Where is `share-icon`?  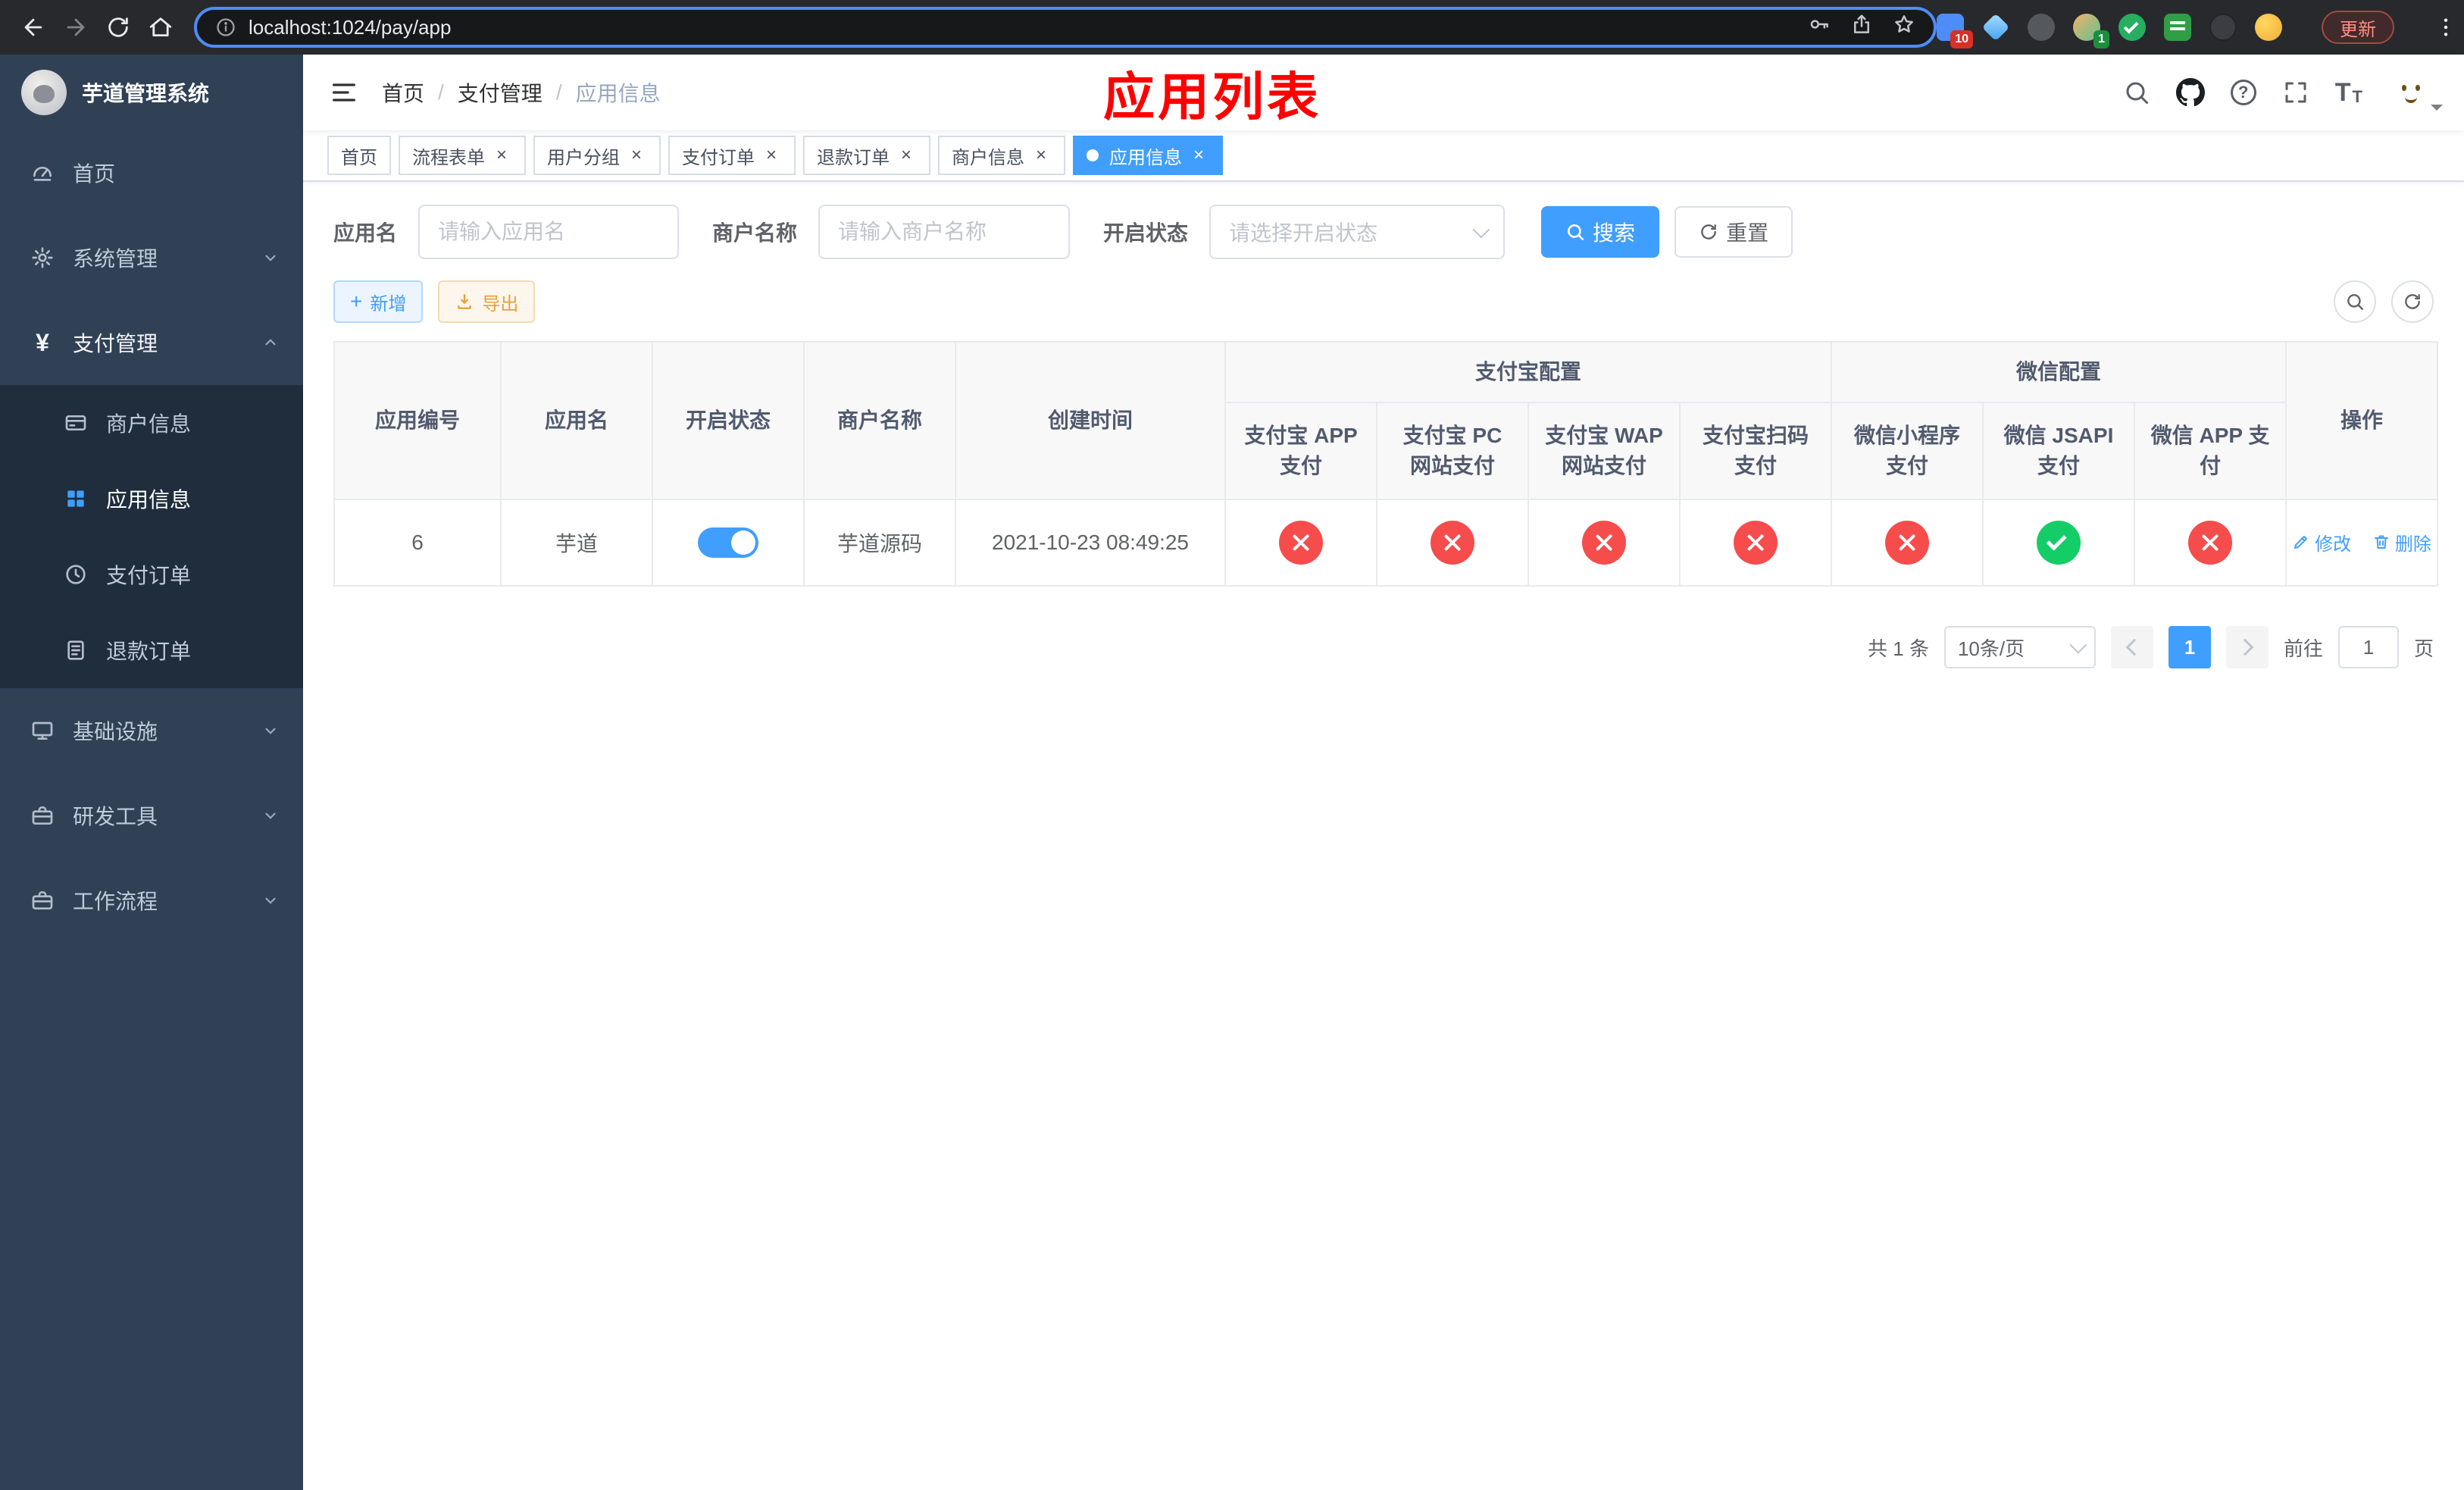 share-icon is located at coordinates (1861, 28).